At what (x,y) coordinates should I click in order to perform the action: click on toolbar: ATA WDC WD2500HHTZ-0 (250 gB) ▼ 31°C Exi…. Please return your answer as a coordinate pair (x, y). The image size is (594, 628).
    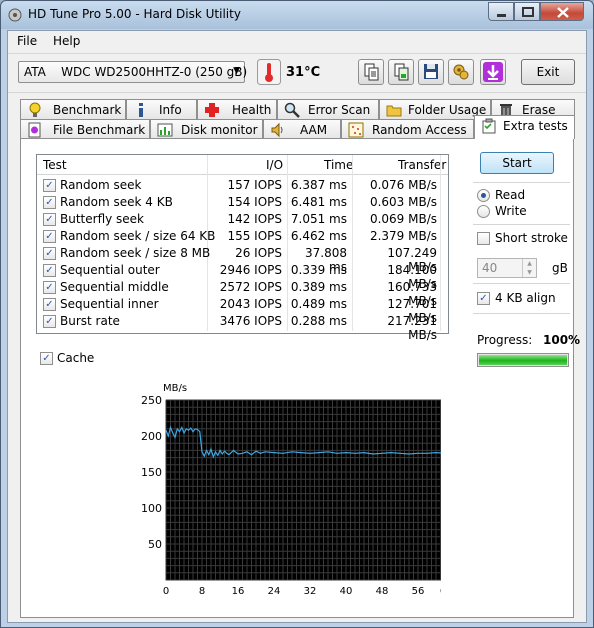
    Looking at the image, I should click on (297, 73).